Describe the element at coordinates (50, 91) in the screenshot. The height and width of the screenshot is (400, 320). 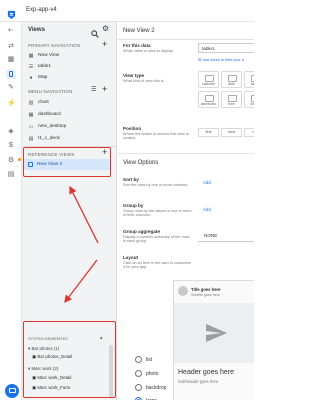
I see `menu-navigation-header: MENU NAVIGATION` at that location.